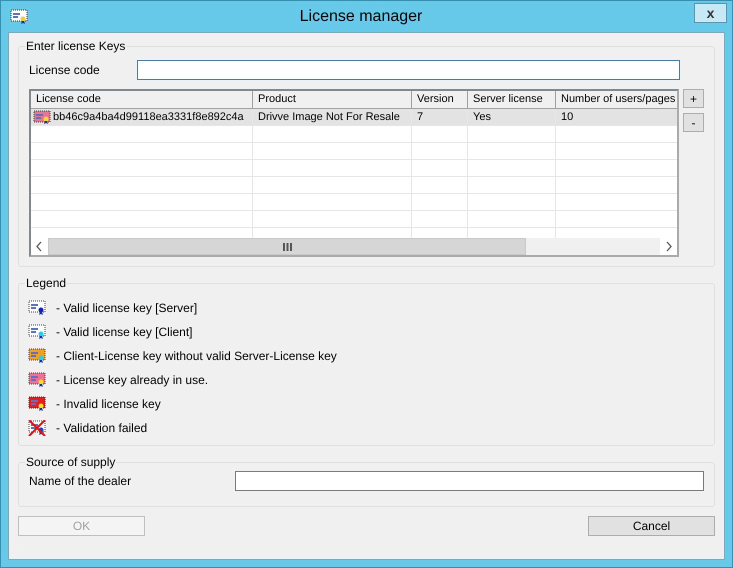  What do you see at coordinates (102, 428) in the screenshot?
I see `legend-text: - Validation failed` at bounding box center [102, 428].